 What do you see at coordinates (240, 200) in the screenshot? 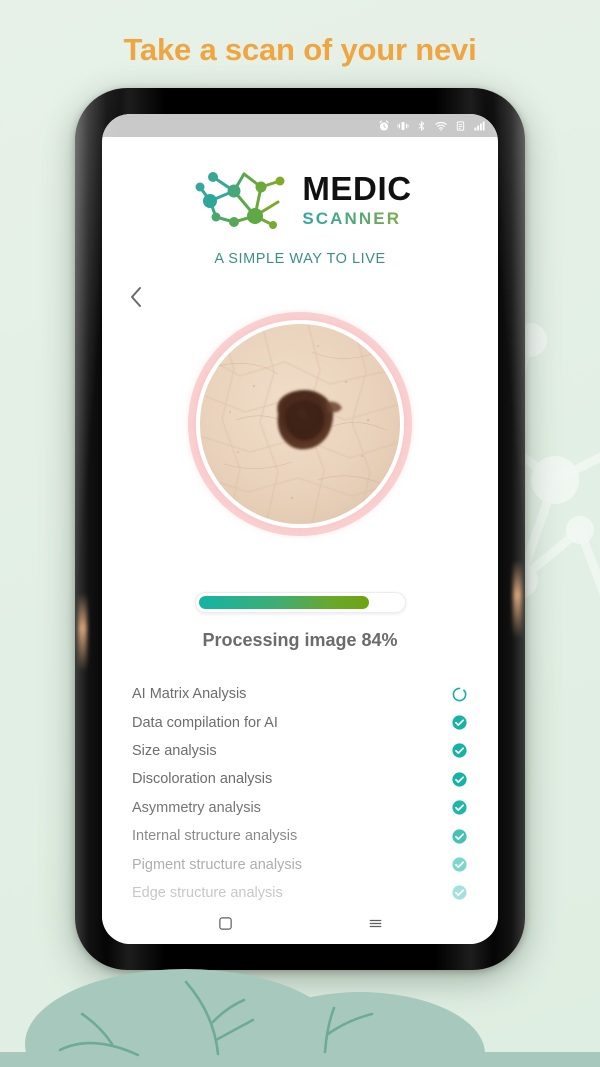
I see `molecule-network-icon` at bounding box center [240, 200].